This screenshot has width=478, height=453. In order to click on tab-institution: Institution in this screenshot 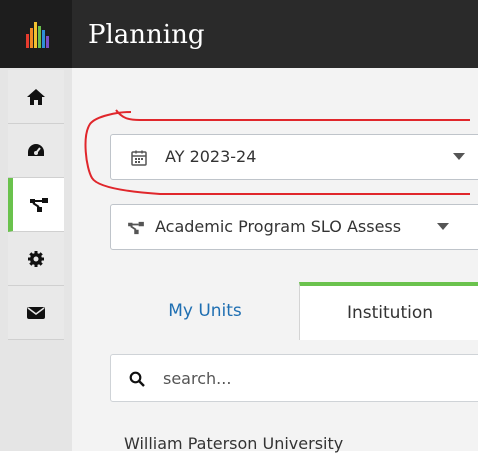, I will do `click(388, 311)`.